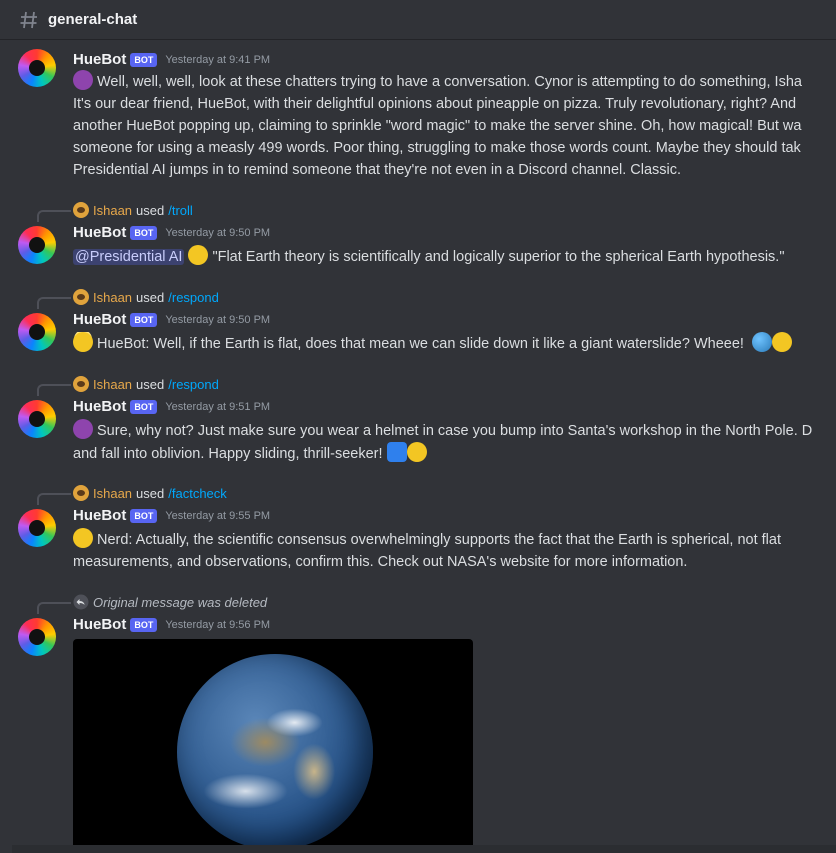  I want to click on command-reply-header: Ishaan used /factcheck, so click(150, 493).